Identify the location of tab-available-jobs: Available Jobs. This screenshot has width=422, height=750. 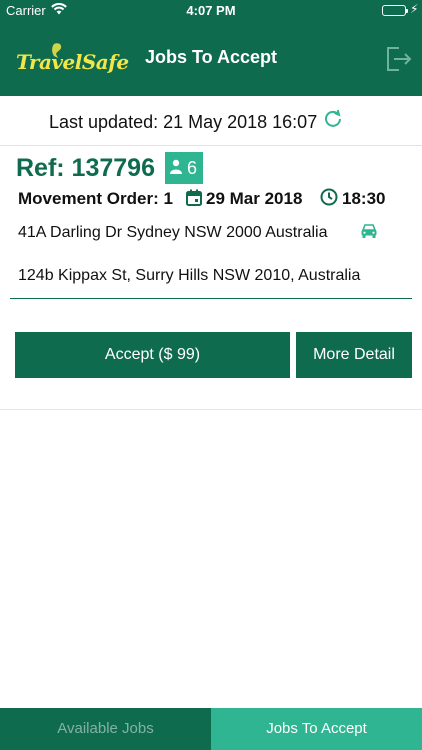
(105, 729).